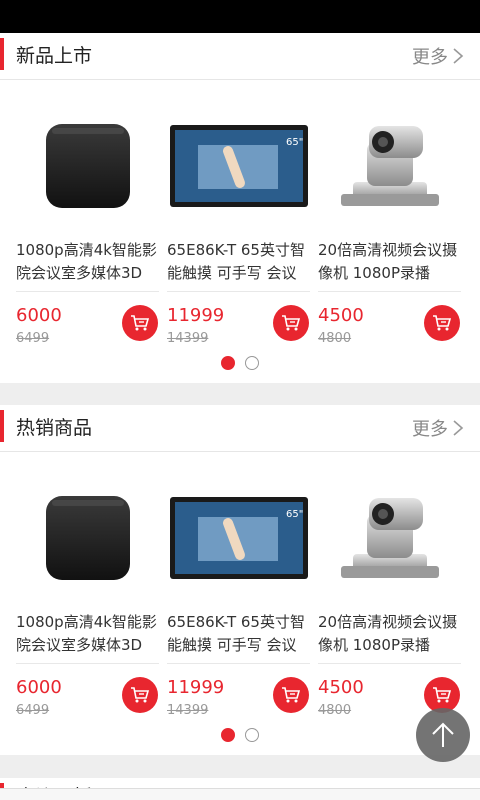 The width and height of the screenshot is (480, 800). I want to click on bottom-navigation, so click(240, 794).